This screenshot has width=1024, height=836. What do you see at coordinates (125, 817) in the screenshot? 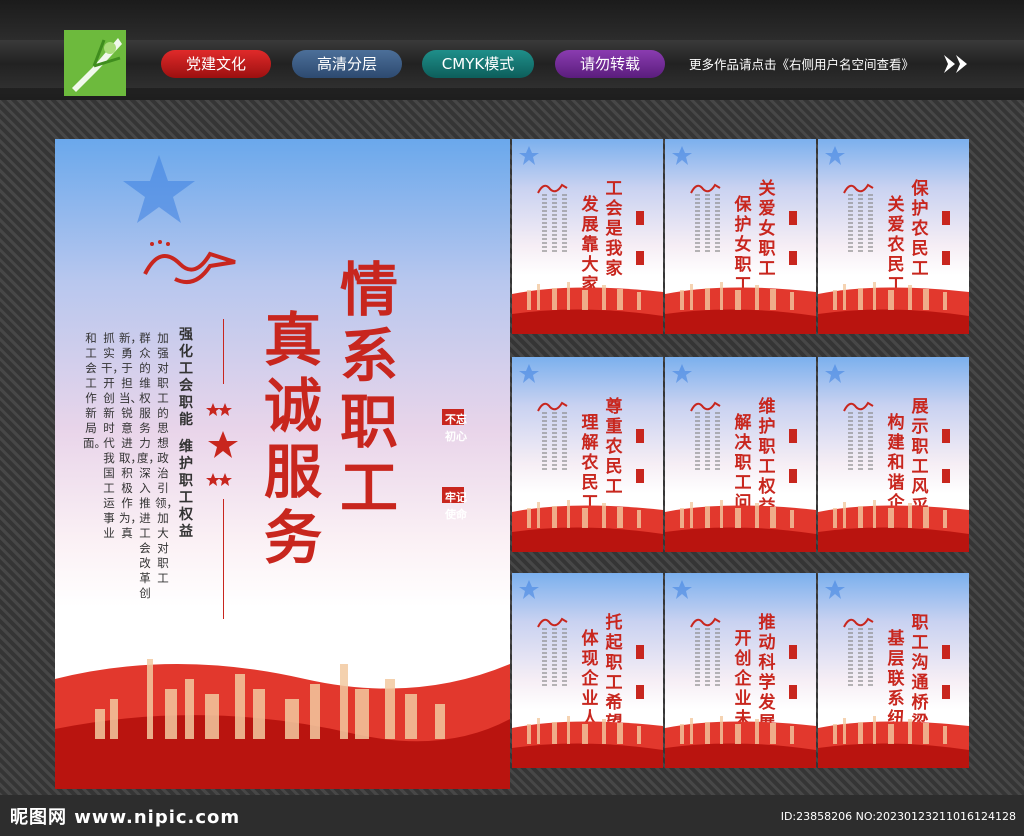
I see `site-watermark: 昵图网 www.nipic.com` at bounding box center [125, 817].